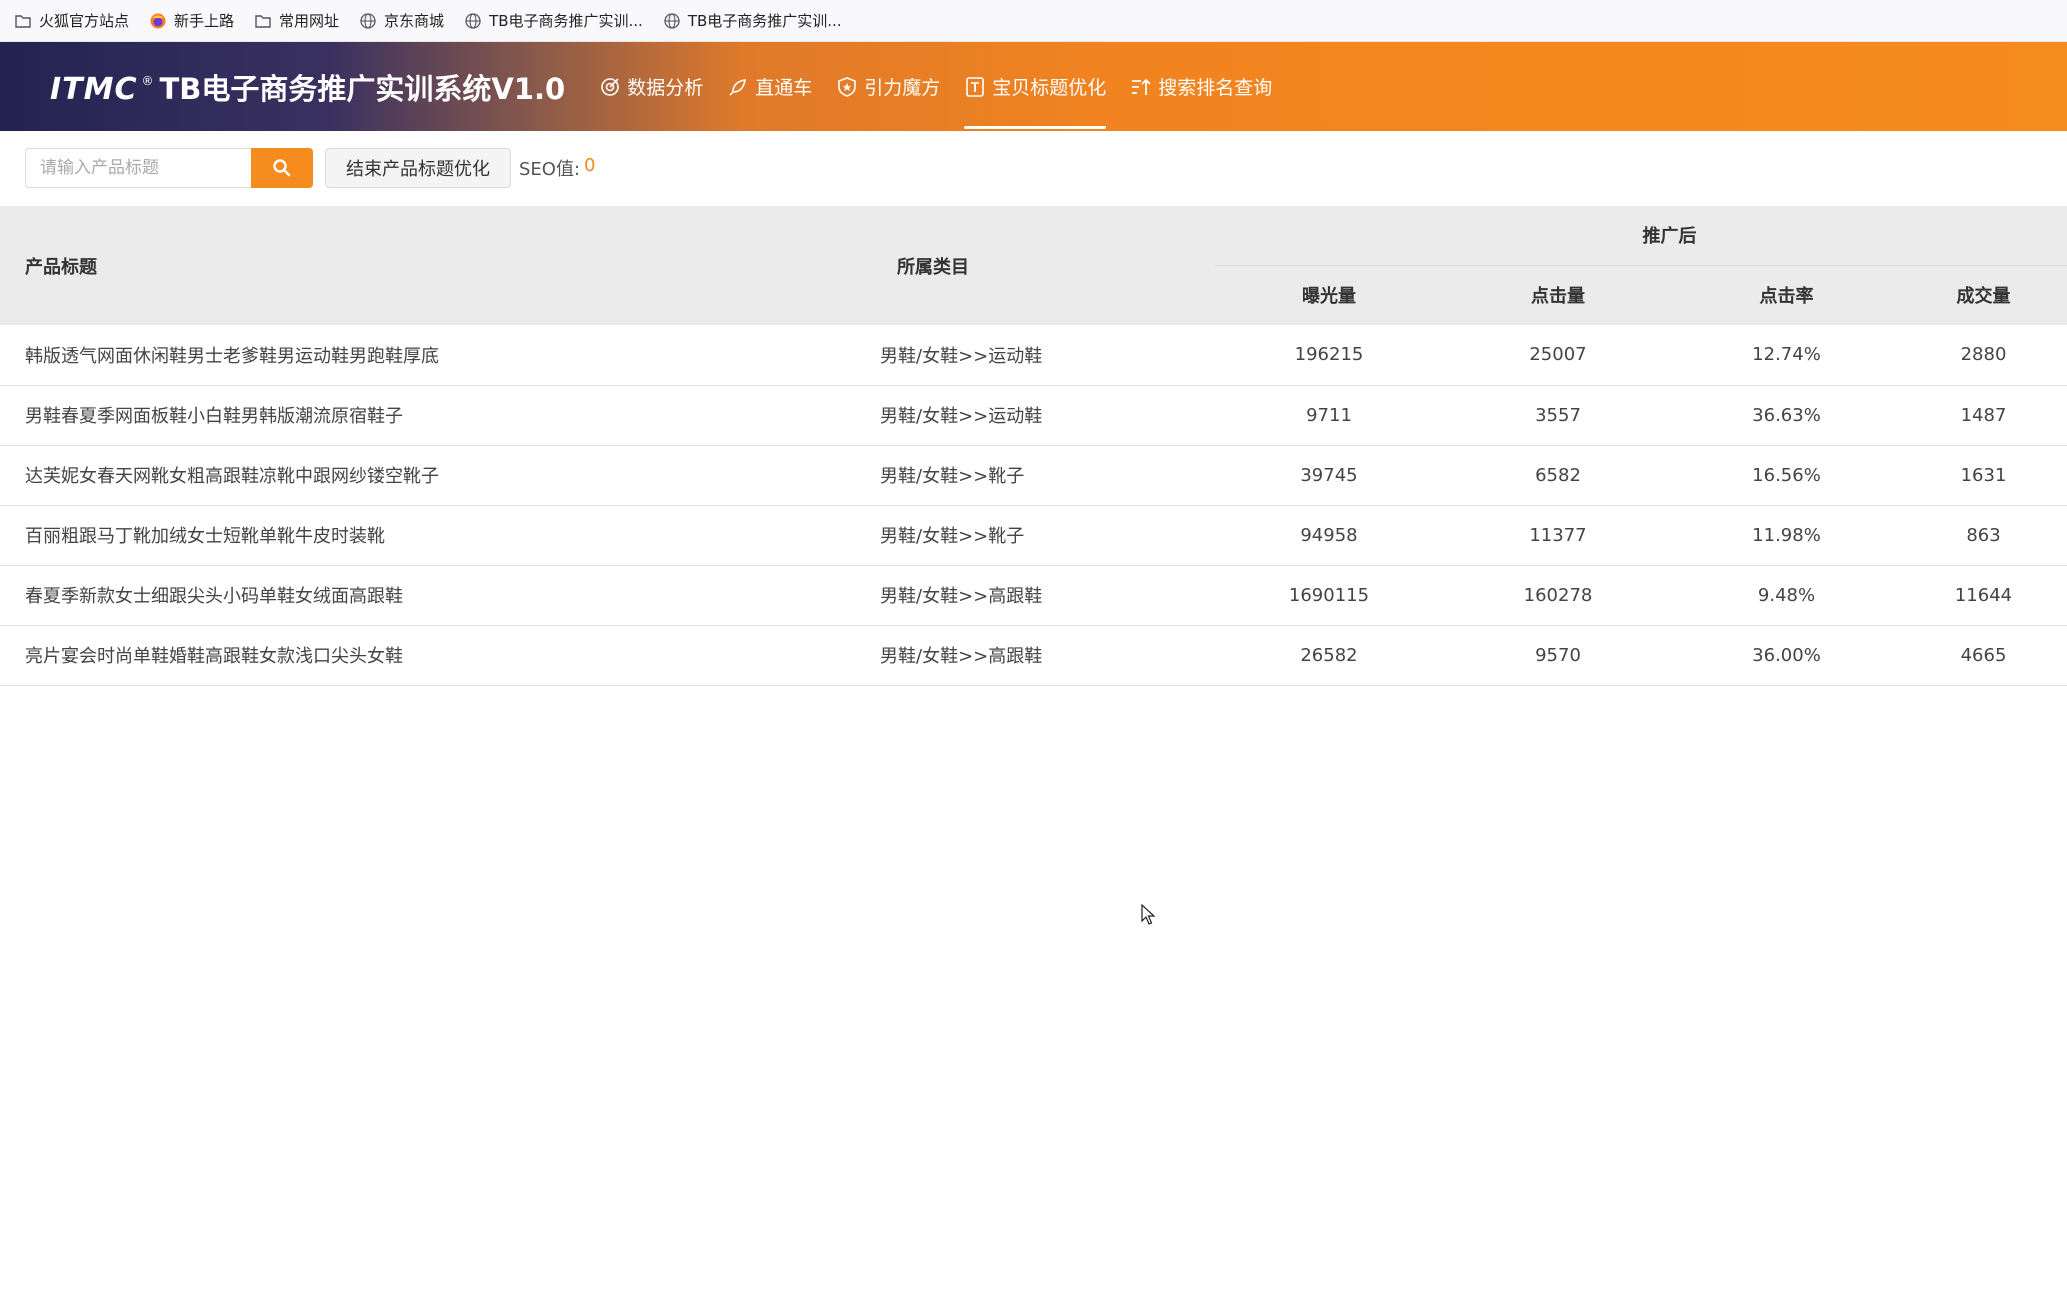 This screenshot has height=1292, width=2067. I want to click on seo-score: SEO值: 0, so click(557, 168).